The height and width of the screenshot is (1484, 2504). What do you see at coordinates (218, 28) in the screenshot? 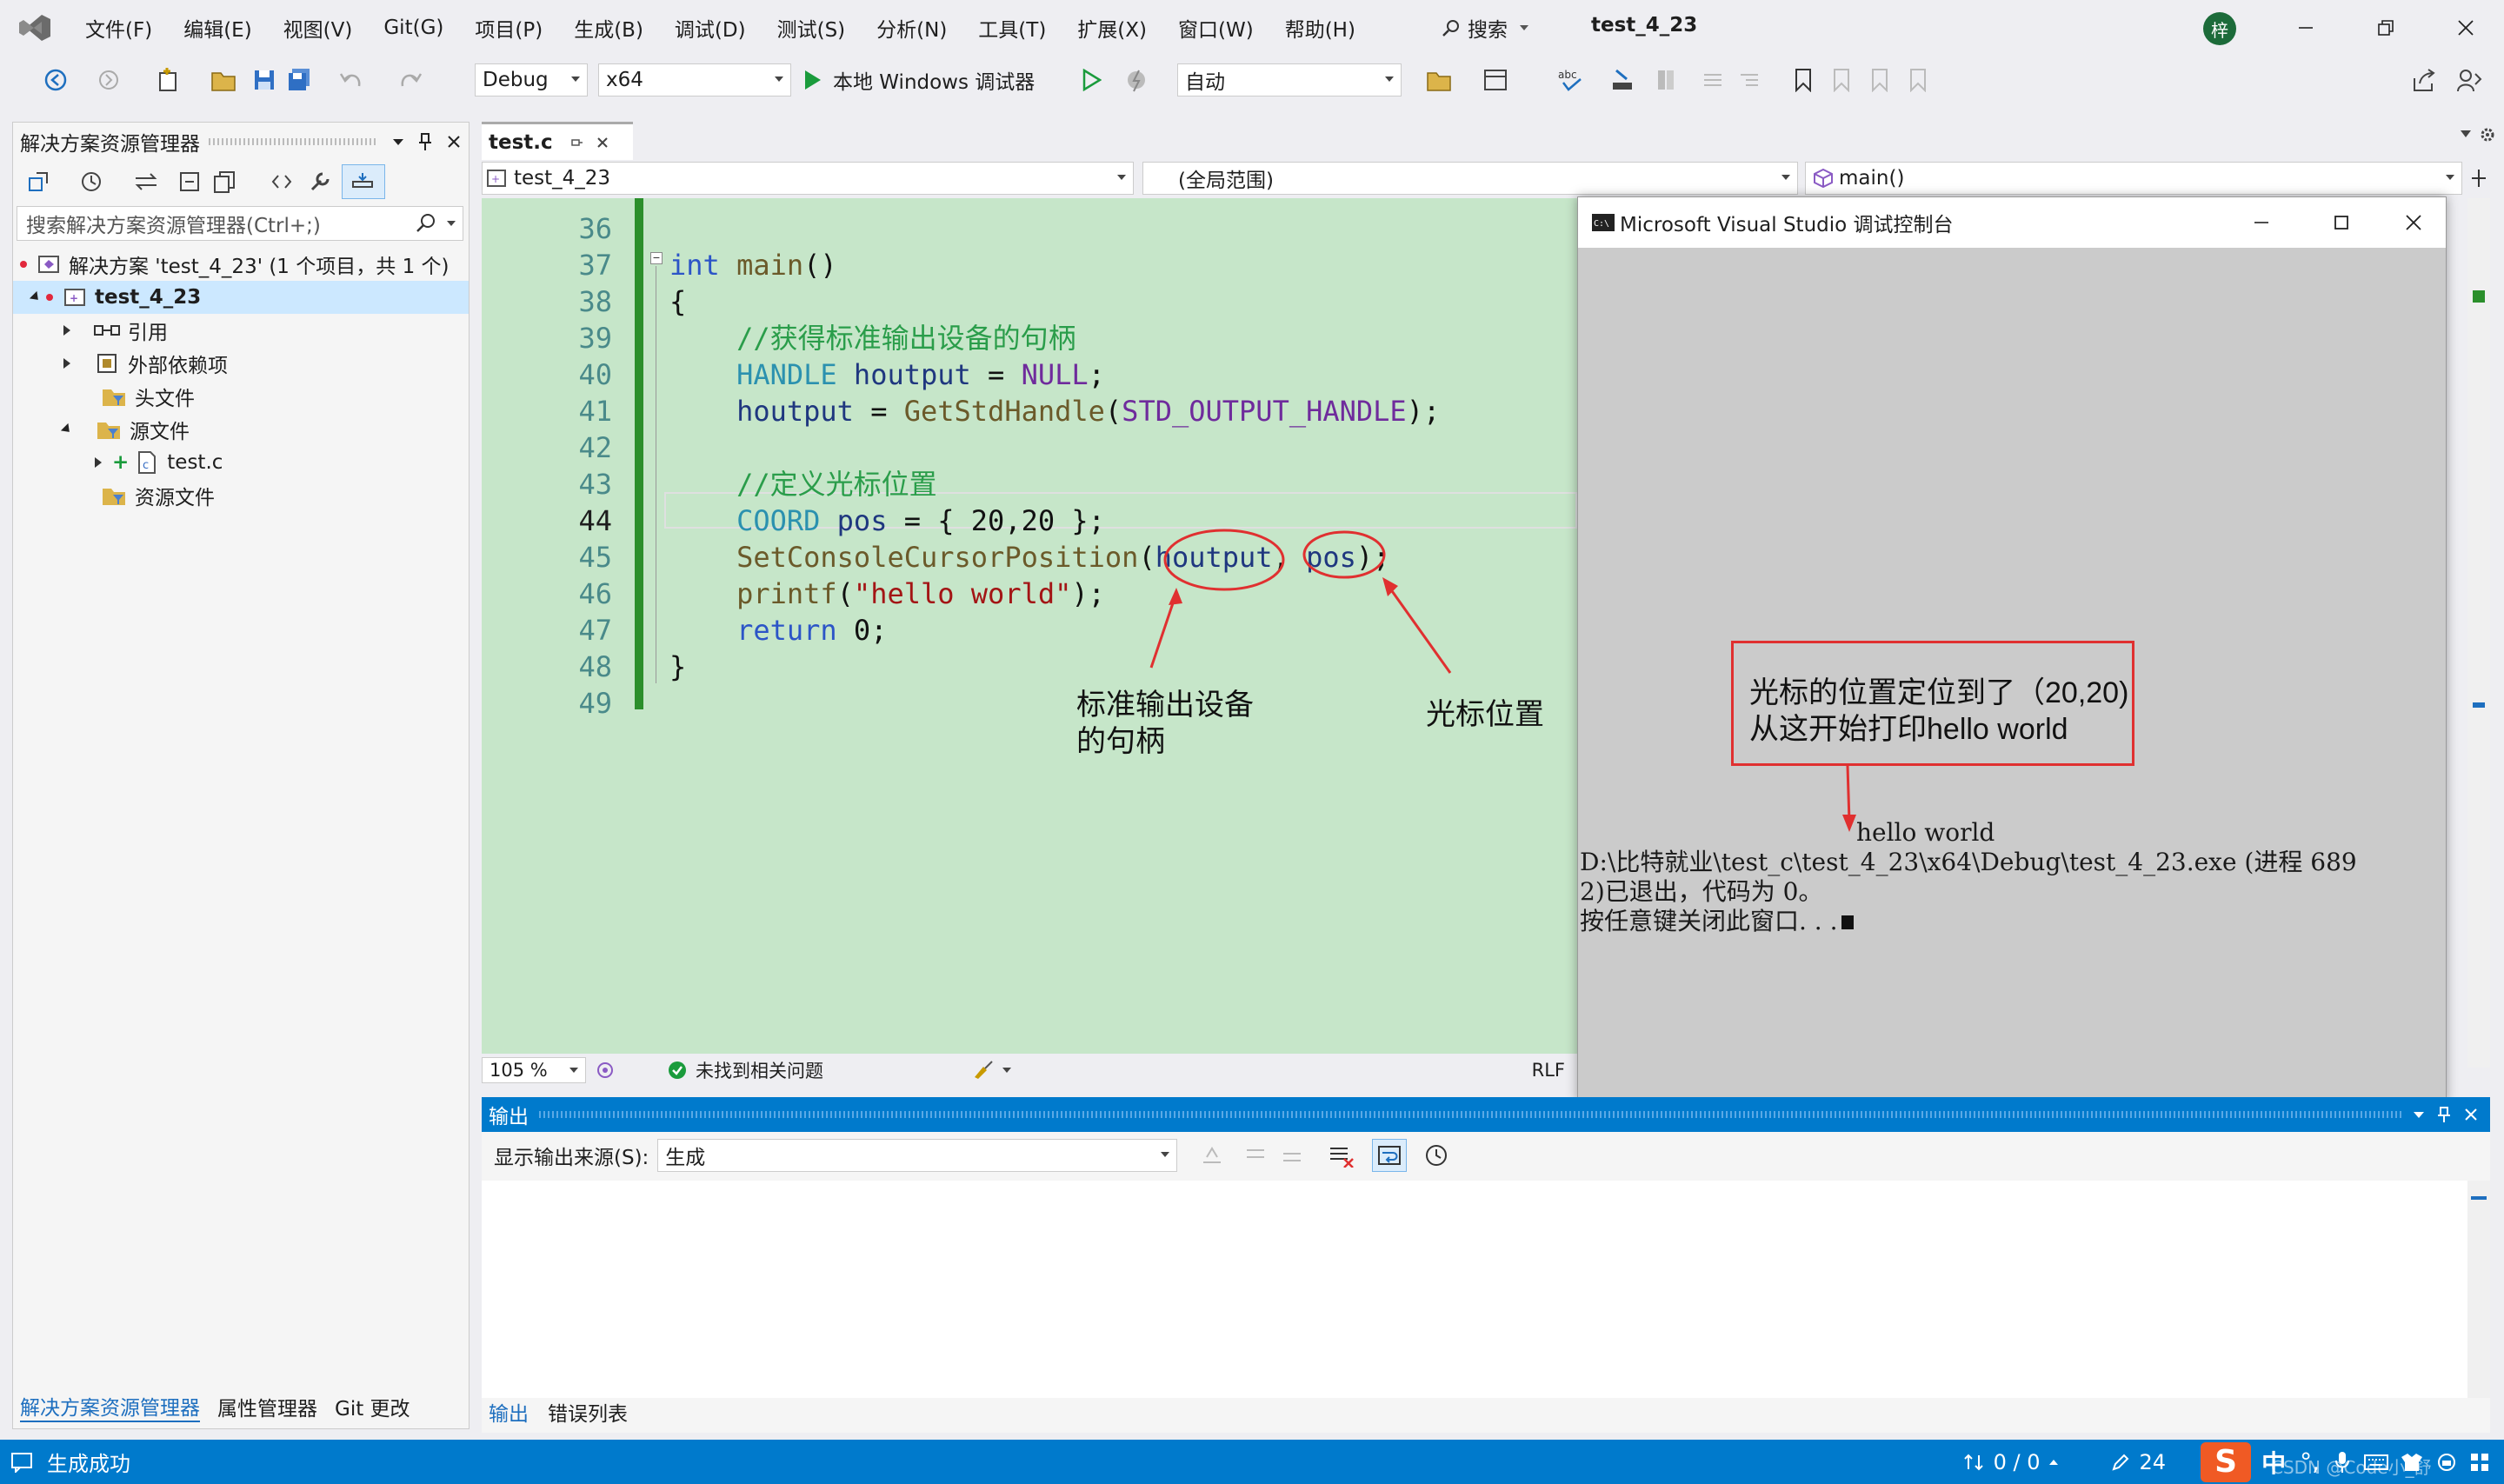
I see `menu-item-1: 编辑(E)` at bounding box center [218, 28].